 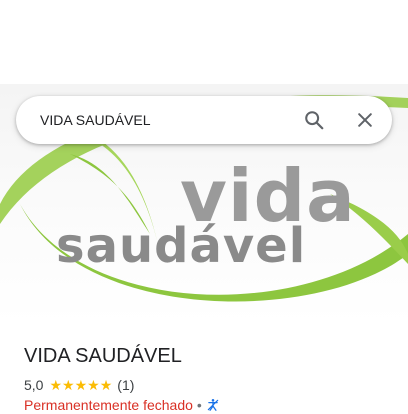 I want to click on review-count: (1), so click(x=125, y=385).